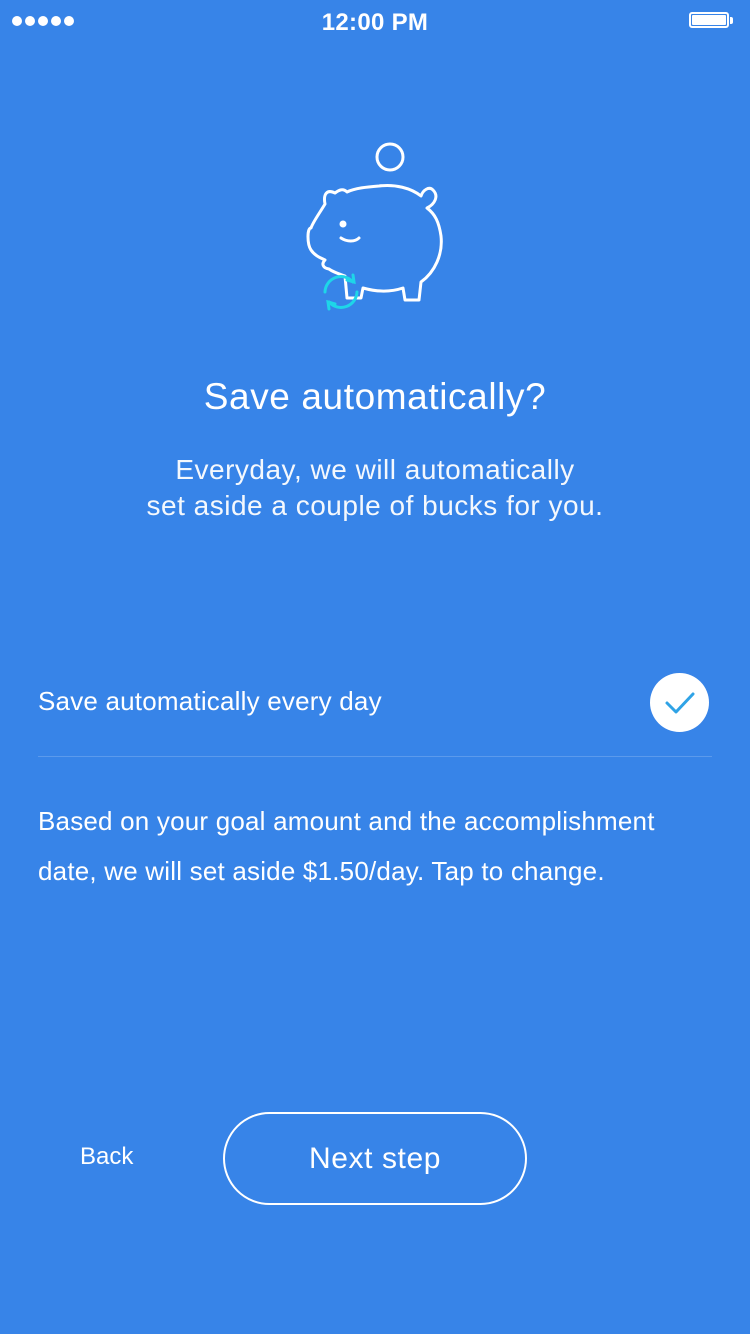 This screenshot has width=750, height=1334. What do you see at coordinates (341, 292) in the screenshot?
I see `sync-icon` at bounding box center [341, 292].